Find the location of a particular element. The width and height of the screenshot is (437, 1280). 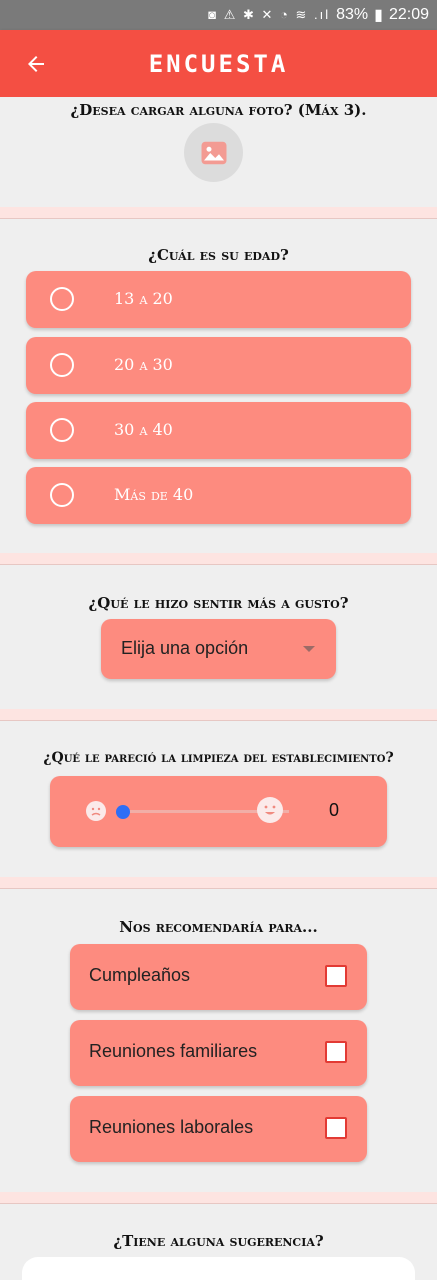

cleanliness-slider-card: 0 is located at coordinates (218, 811).